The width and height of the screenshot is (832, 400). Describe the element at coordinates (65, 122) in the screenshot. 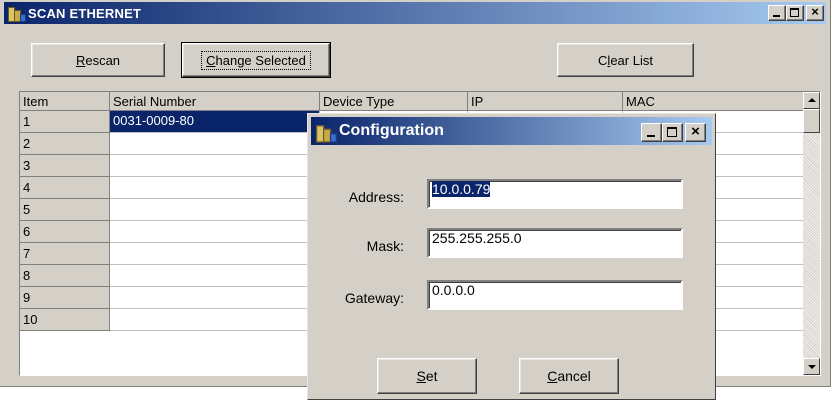

I see `row-item-number: 1` at that location.